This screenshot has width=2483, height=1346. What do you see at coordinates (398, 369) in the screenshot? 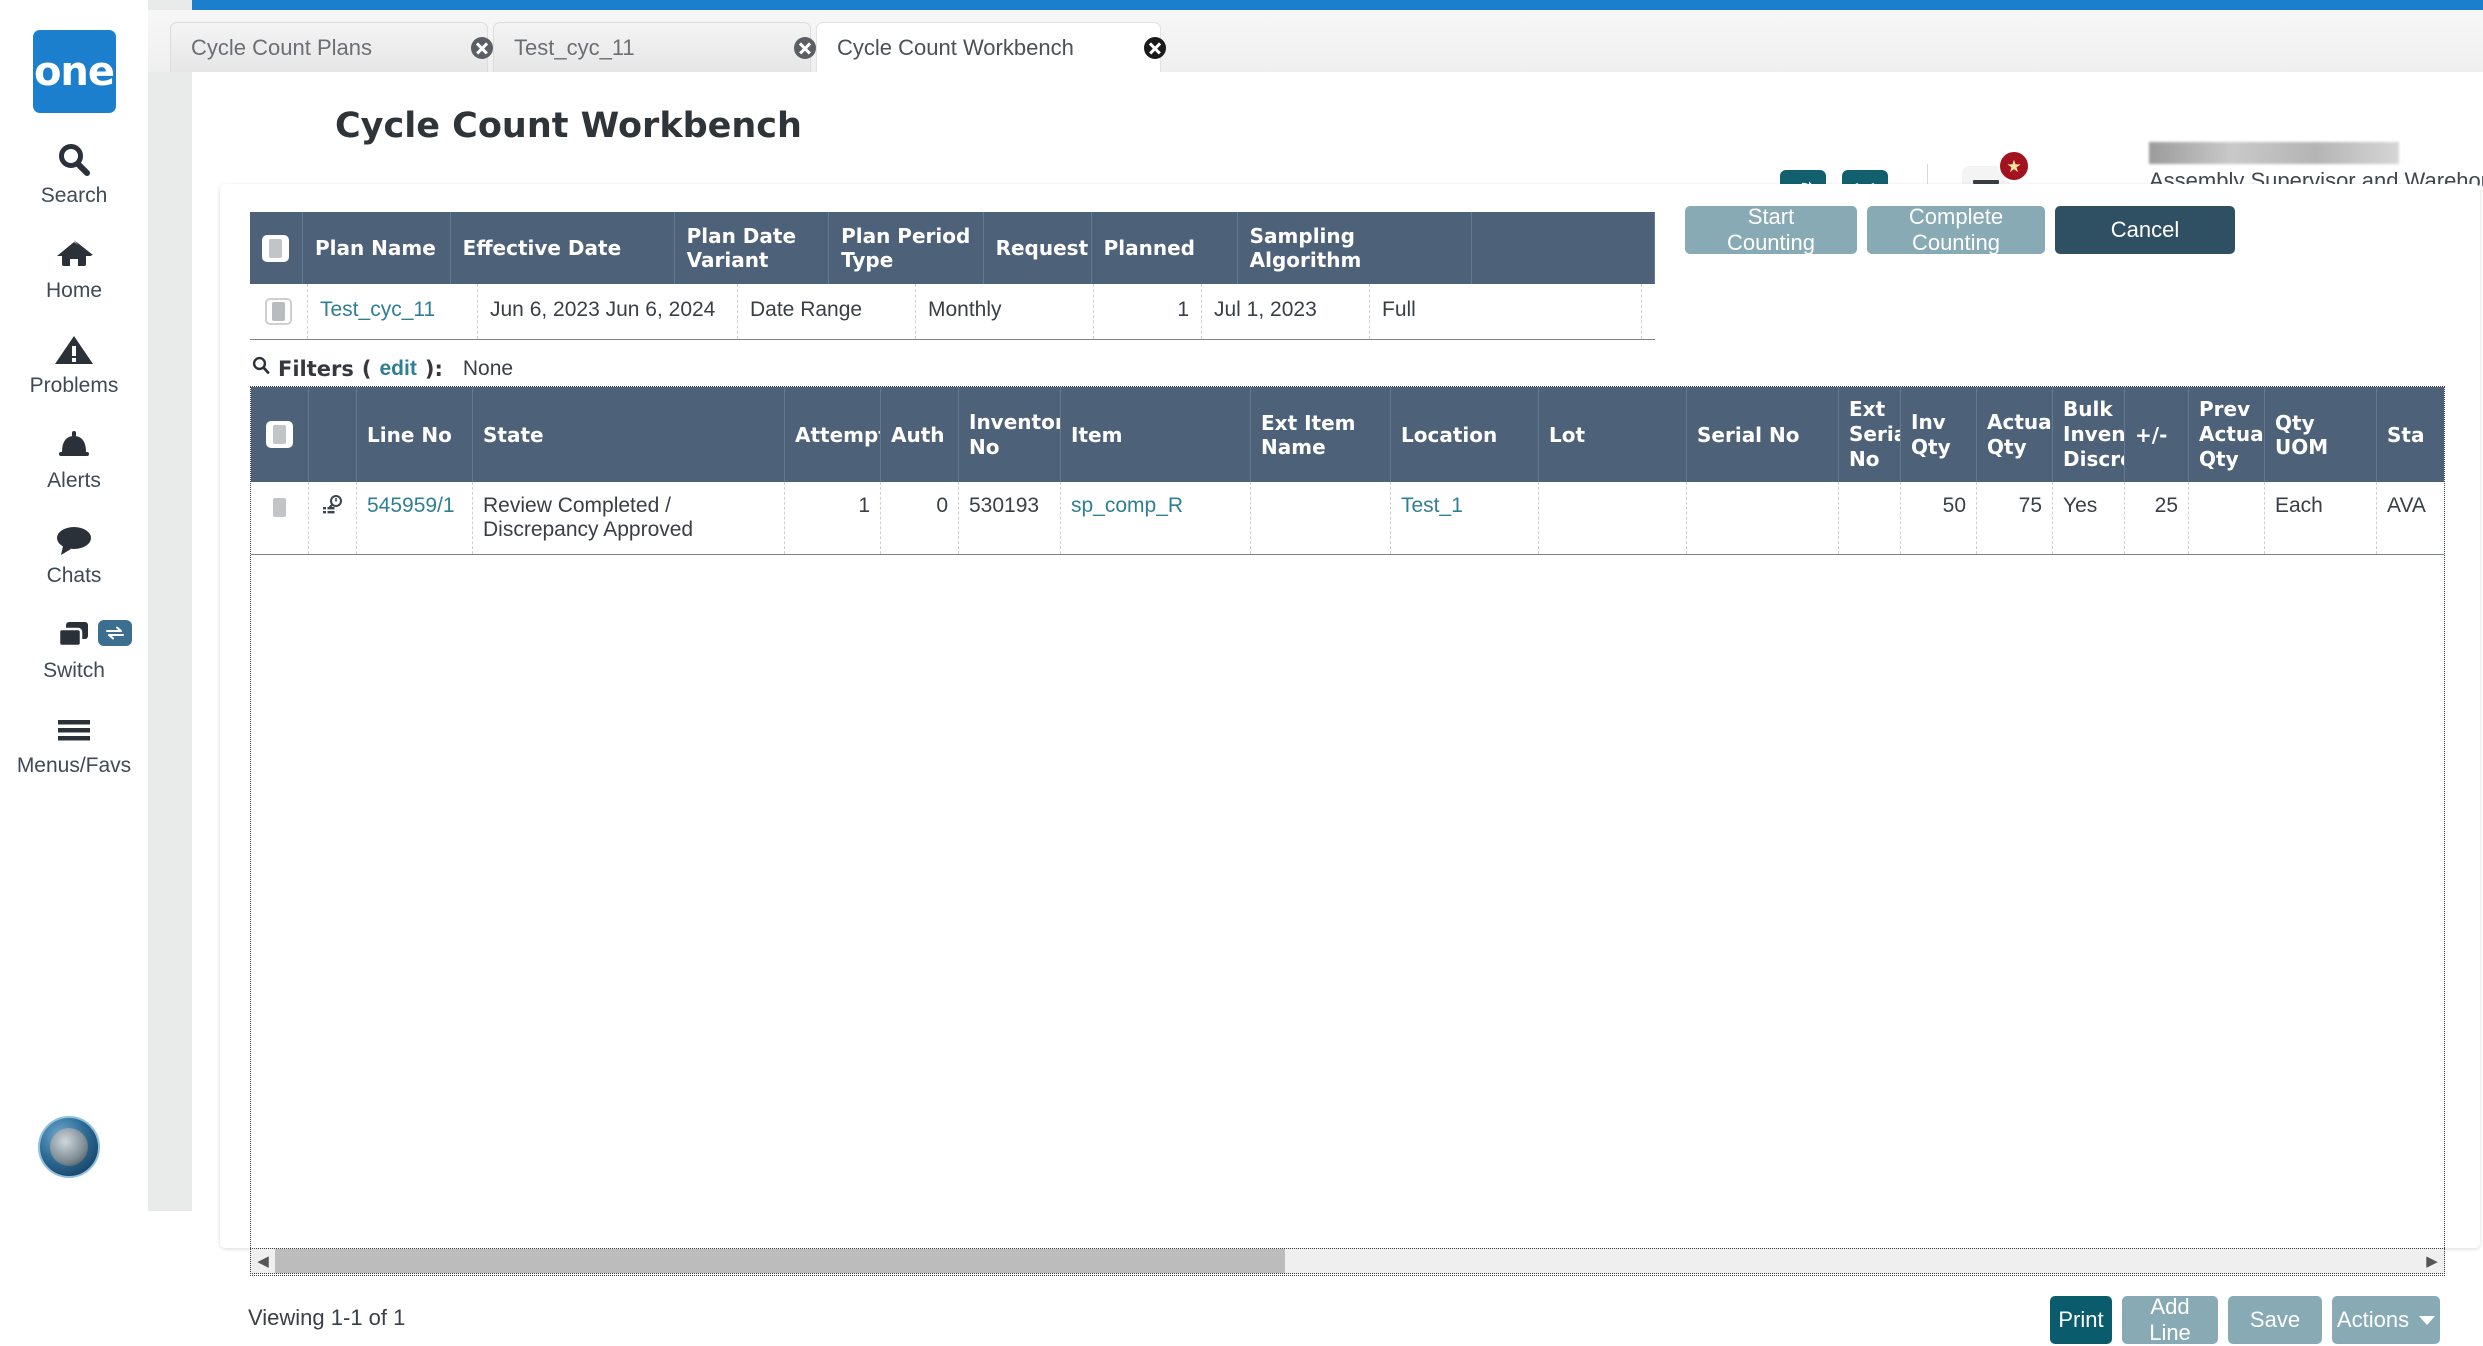
I see `filters-edit-link: edit` at bounding box center [398, 369].